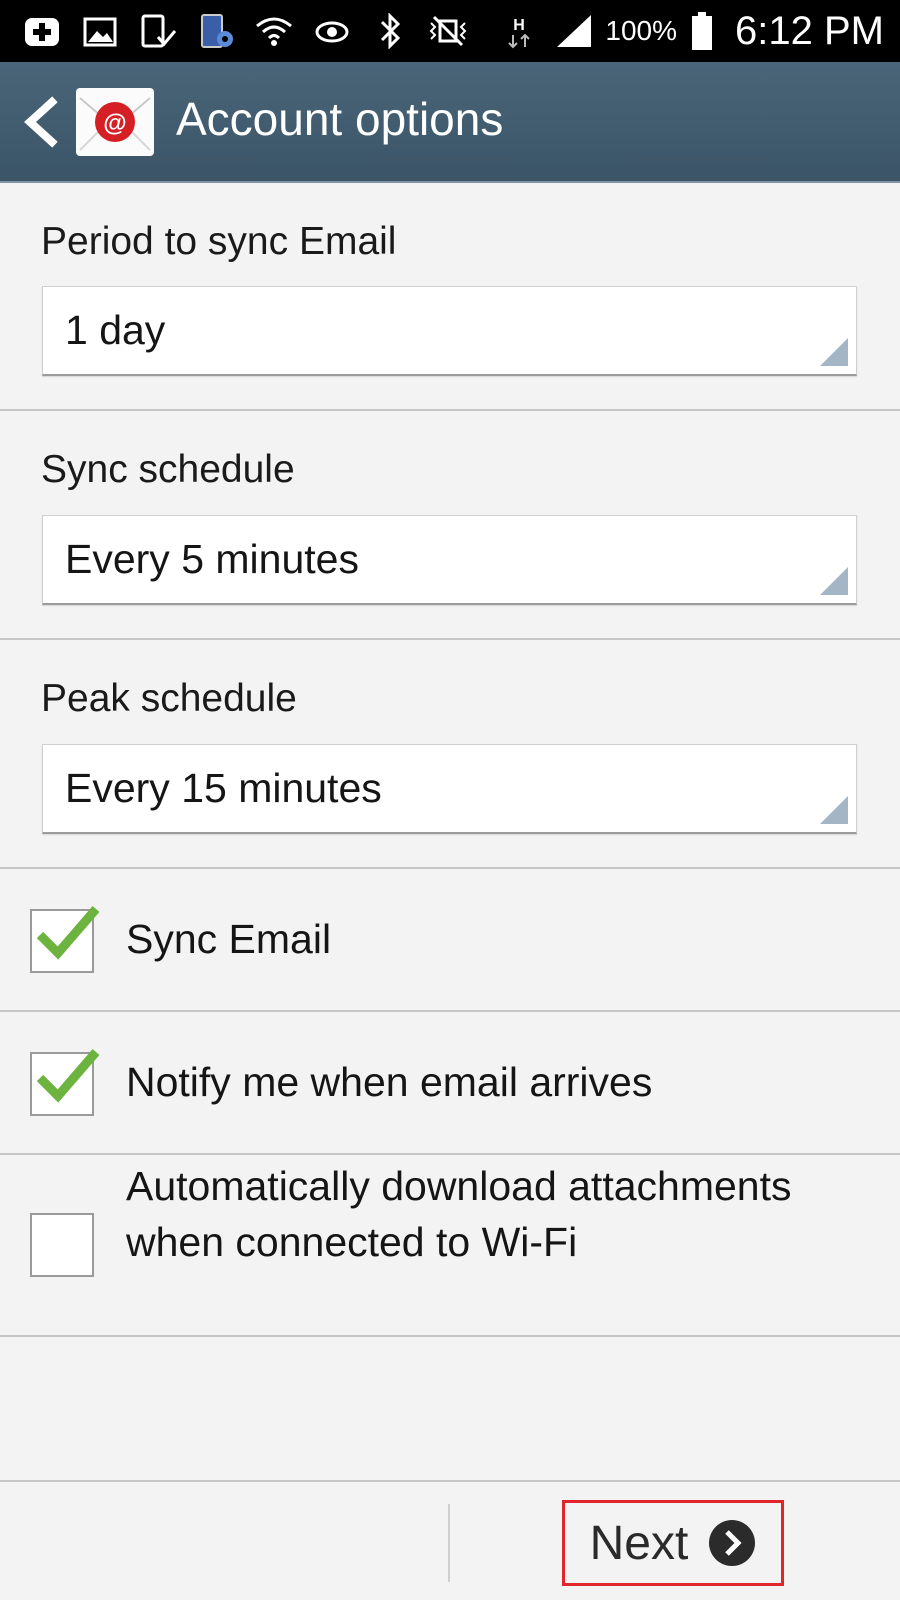 Image resolution: width=900 pixels, height=1600 pixels. What do you see at coordinates (39, 122) in the screenshot?
I see `back-icon` at bounding box center [39, 122].